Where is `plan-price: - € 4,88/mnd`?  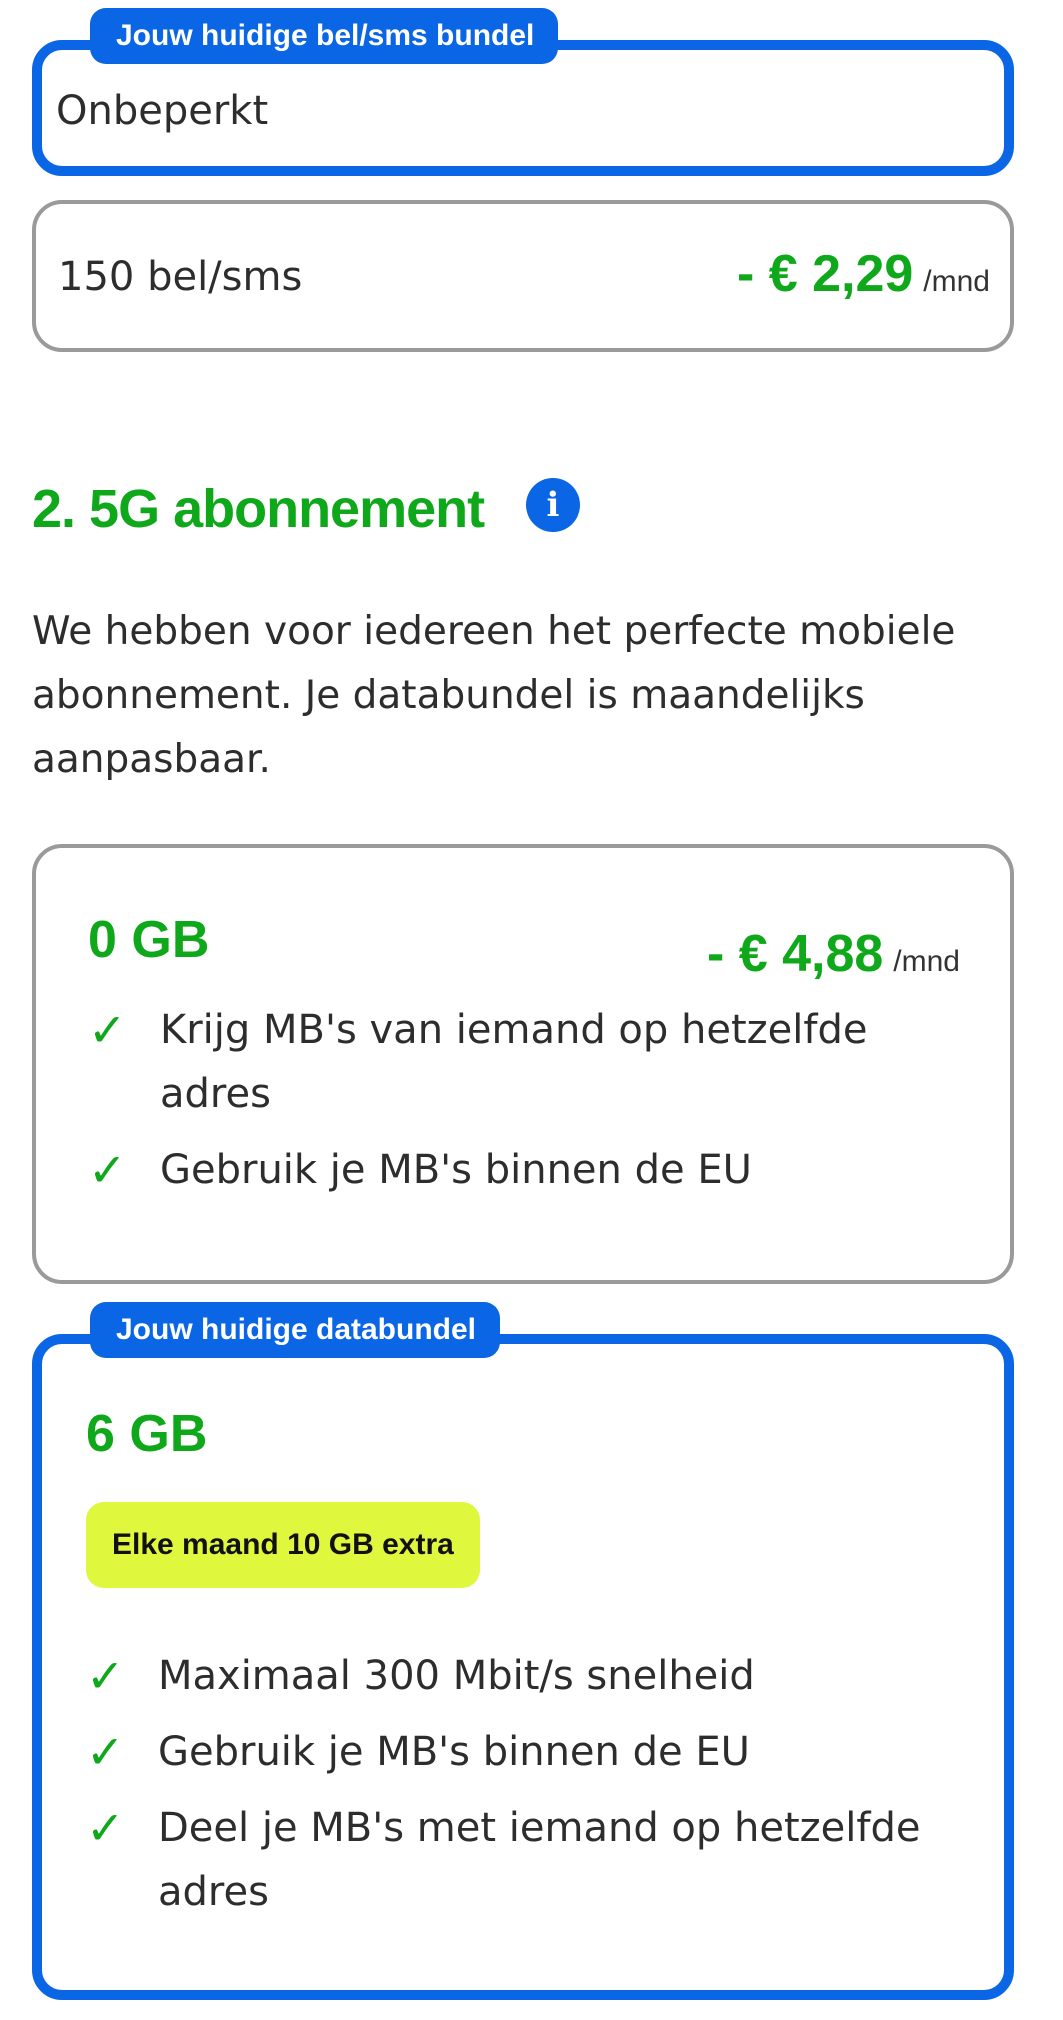 plan-price: - € 4,88/mnd is located at coordinates (833, 954).